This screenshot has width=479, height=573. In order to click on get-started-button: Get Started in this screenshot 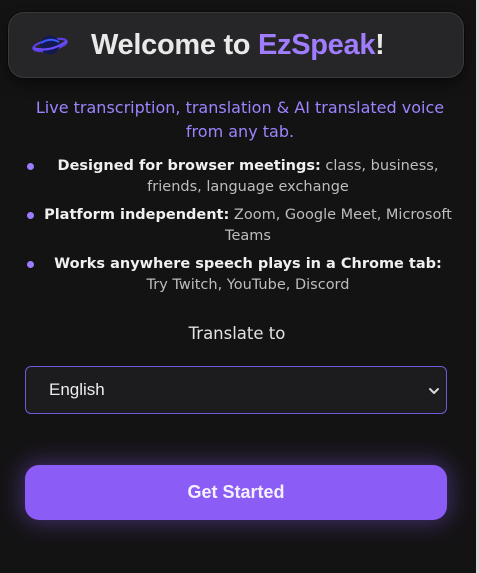, I will do `click(236, 492)`.